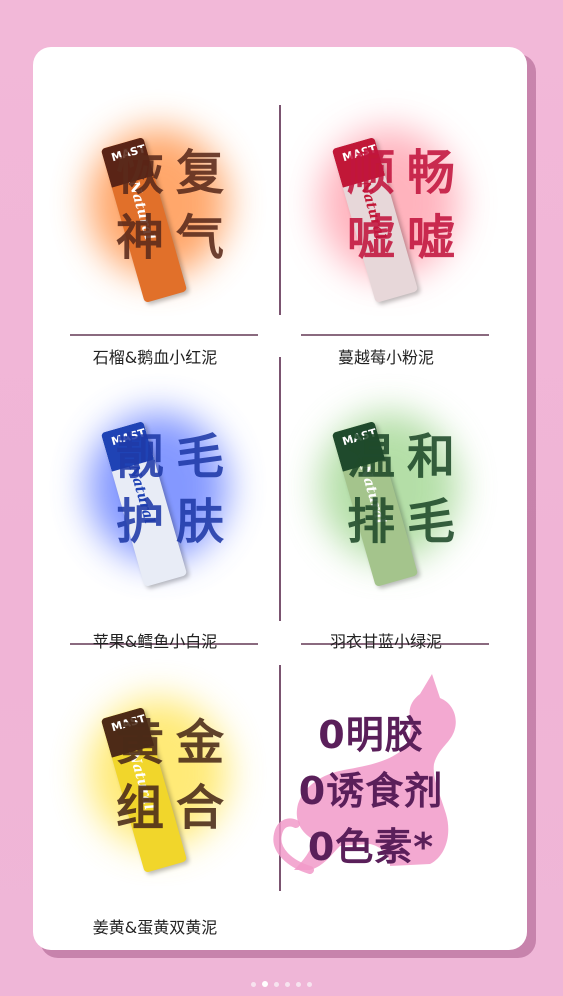 This screenshot has width=563, height=996. Describe the element at coordinates (155, 641) in the screenshot. I see `product-label: 苹果&鳕鱼小白泥` at that location.